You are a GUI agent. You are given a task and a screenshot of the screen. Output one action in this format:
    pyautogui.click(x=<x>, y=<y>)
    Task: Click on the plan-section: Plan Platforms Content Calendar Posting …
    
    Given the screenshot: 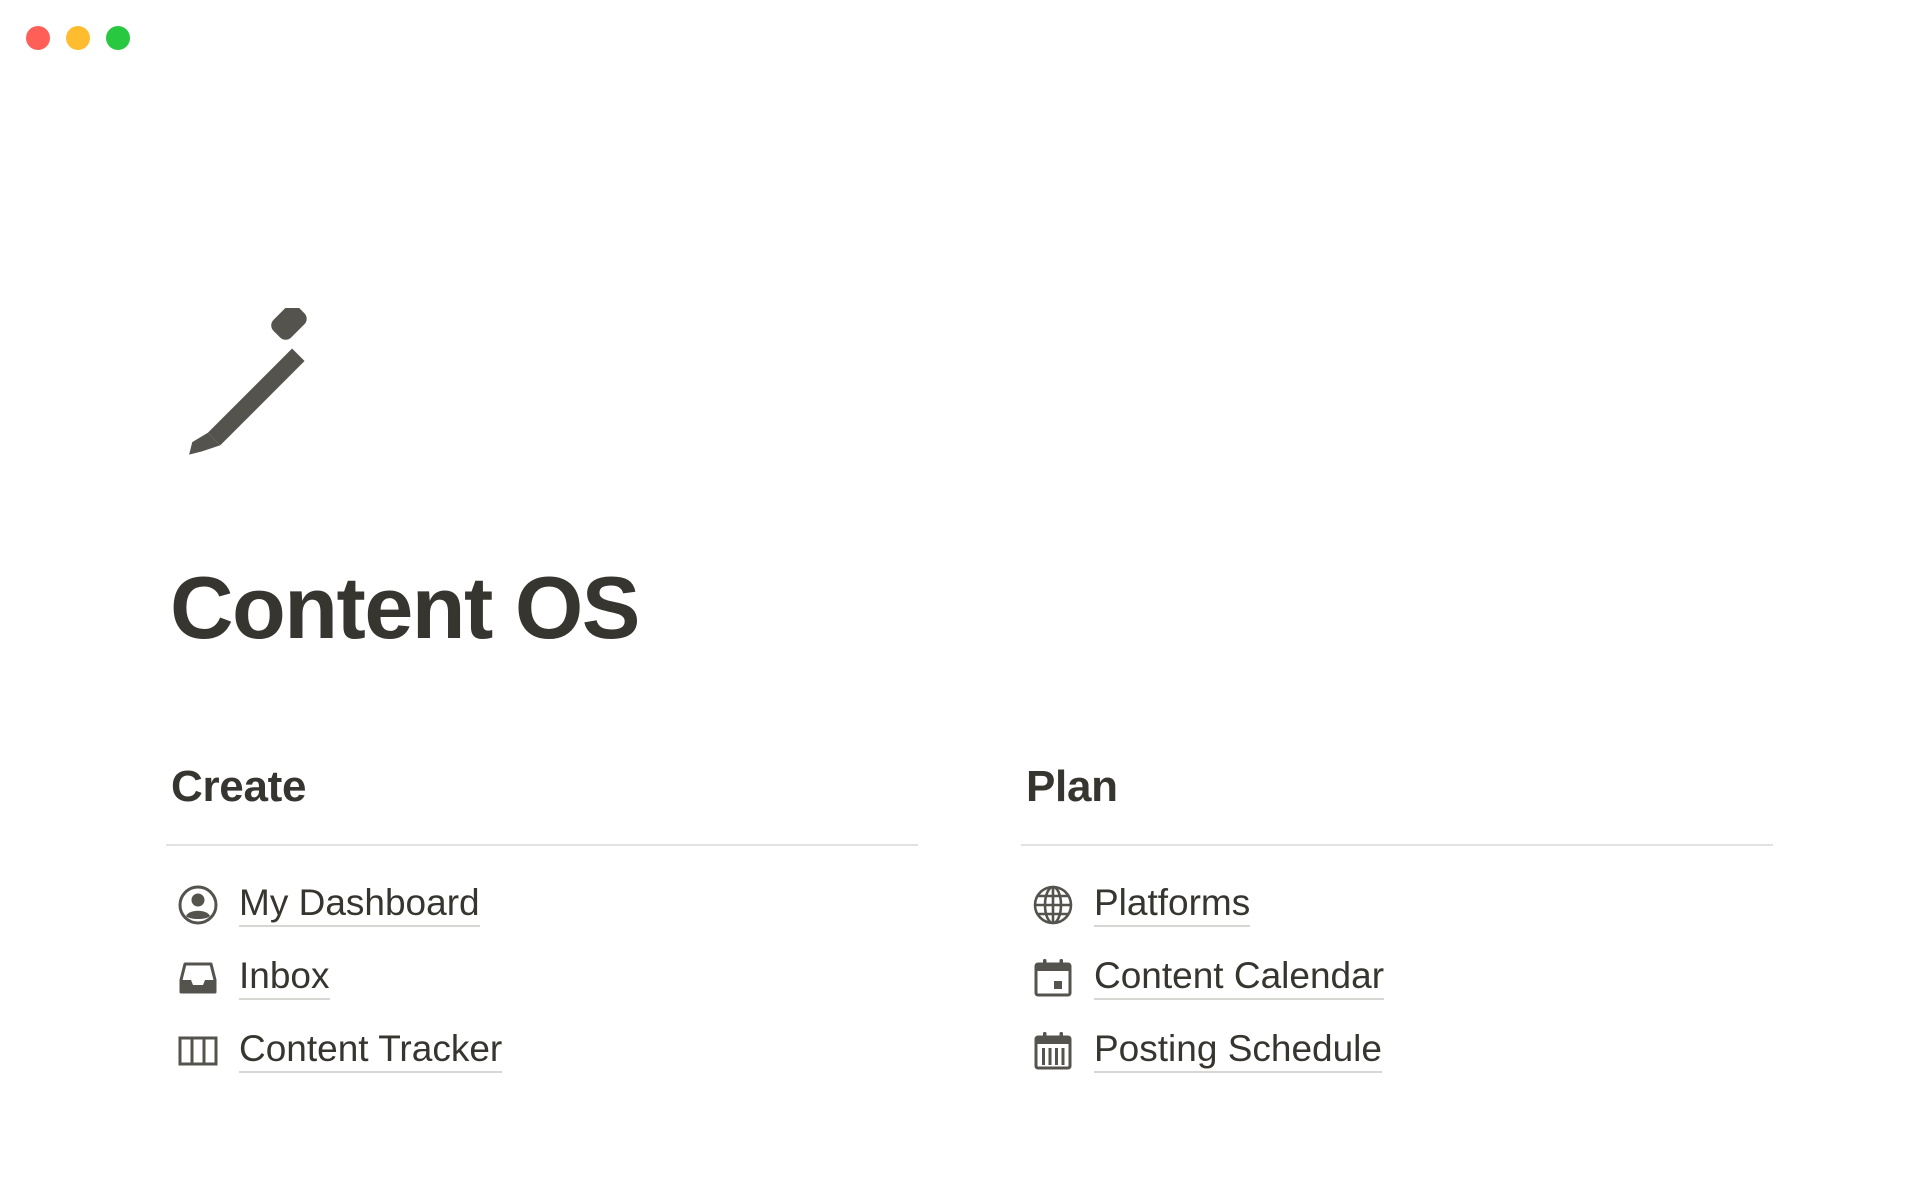 What is the action you would take?
    pyautogui.click(x=1397, y=919)
    